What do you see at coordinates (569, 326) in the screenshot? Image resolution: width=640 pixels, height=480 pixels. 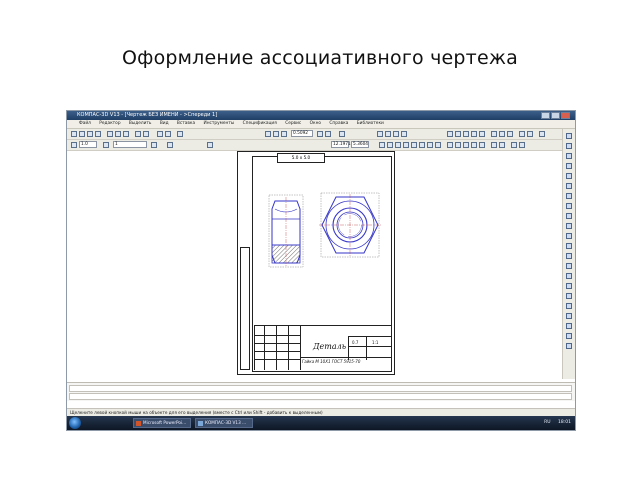 I see `variables-icon` at bounding box center [569, 326].